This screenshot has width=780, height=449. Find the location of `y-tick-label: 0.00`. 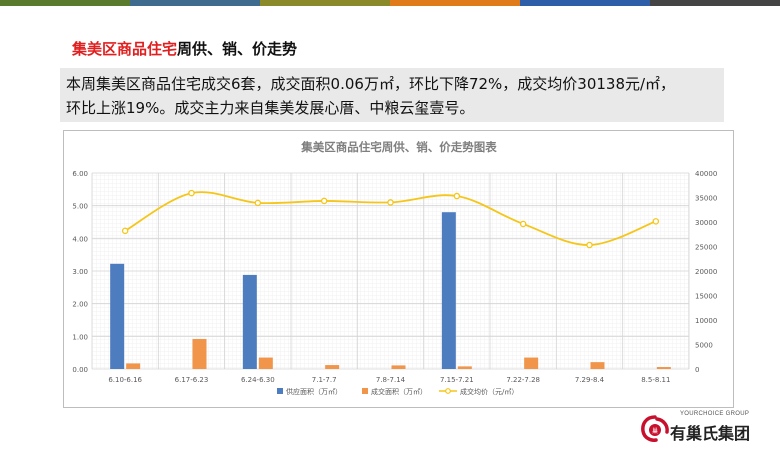

y-tick-label: 0.00 is located at coordinates (80, 370).